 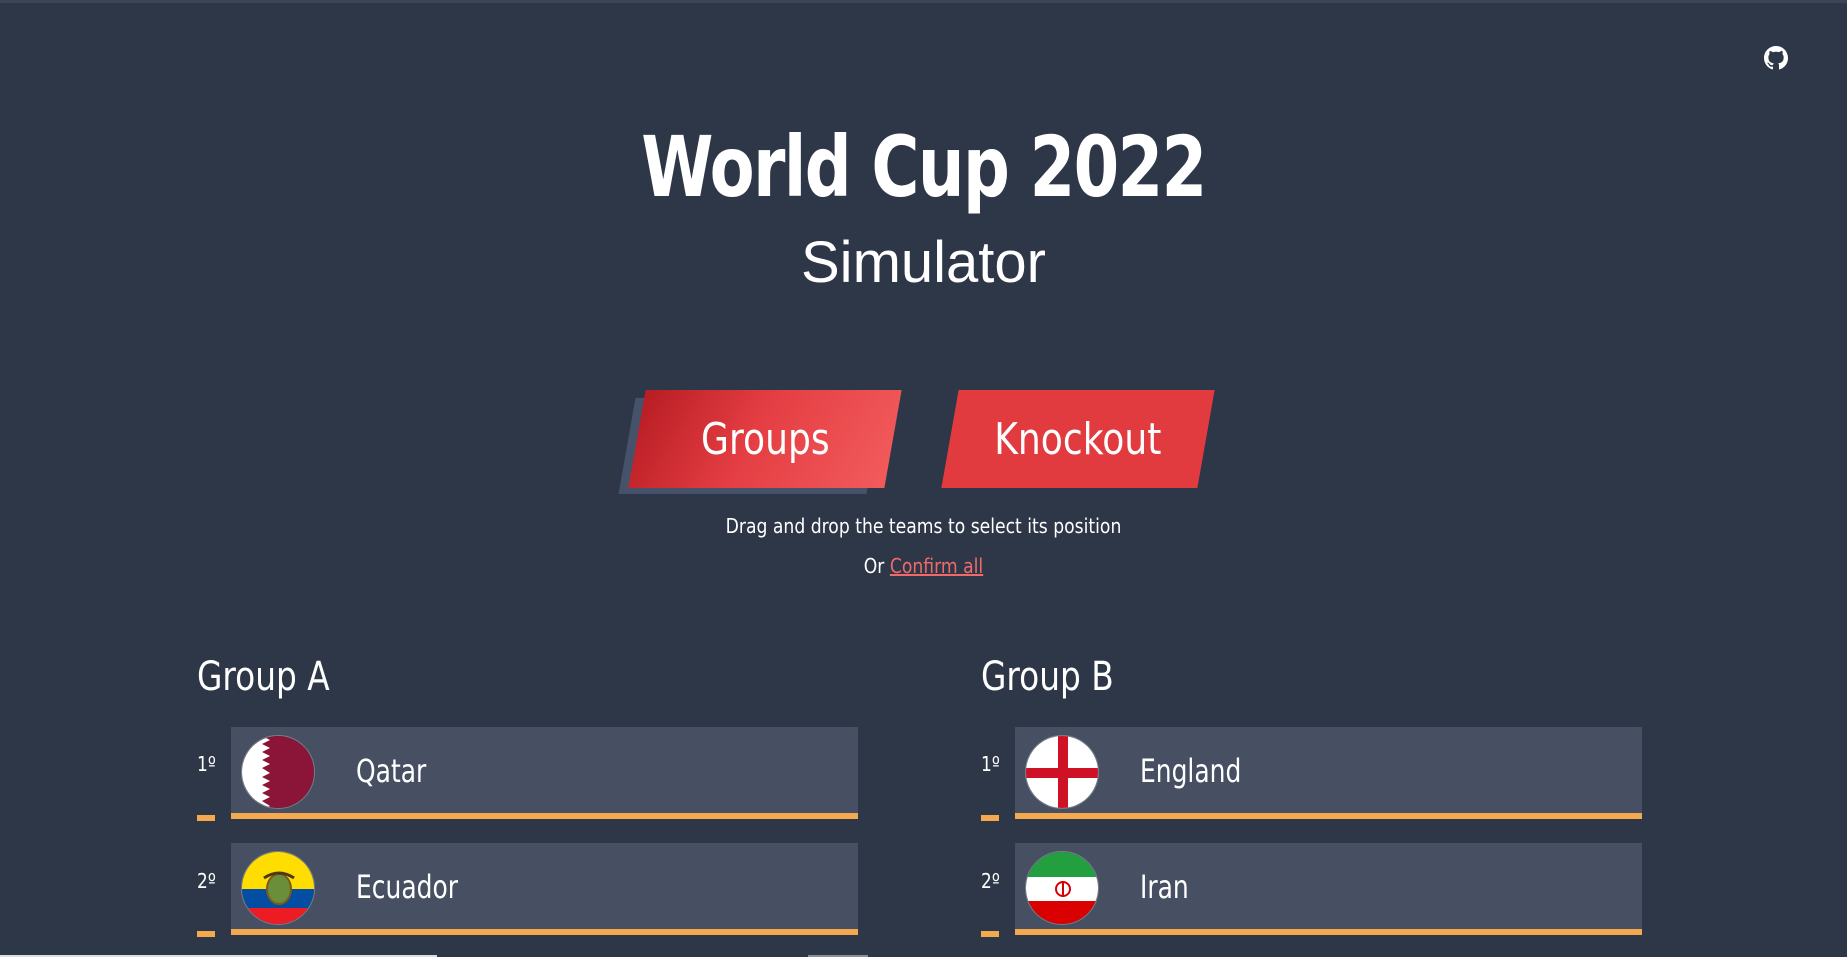 What do you see at coordinates (1191, 771) in the screenshot?
I see `team-name: England` at bounding box center [1191, 771].